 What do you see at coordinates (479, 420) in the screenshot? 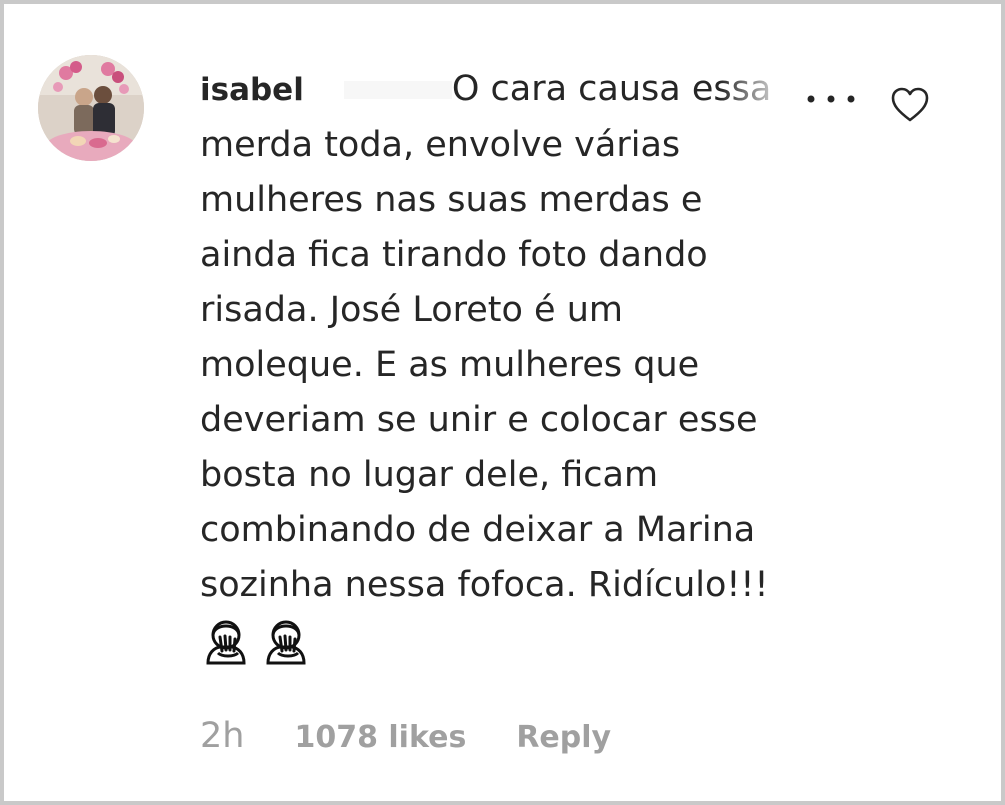
I see `comment-text-line: deveriam se unir e colocar esse` at bounding box center [479, 420].